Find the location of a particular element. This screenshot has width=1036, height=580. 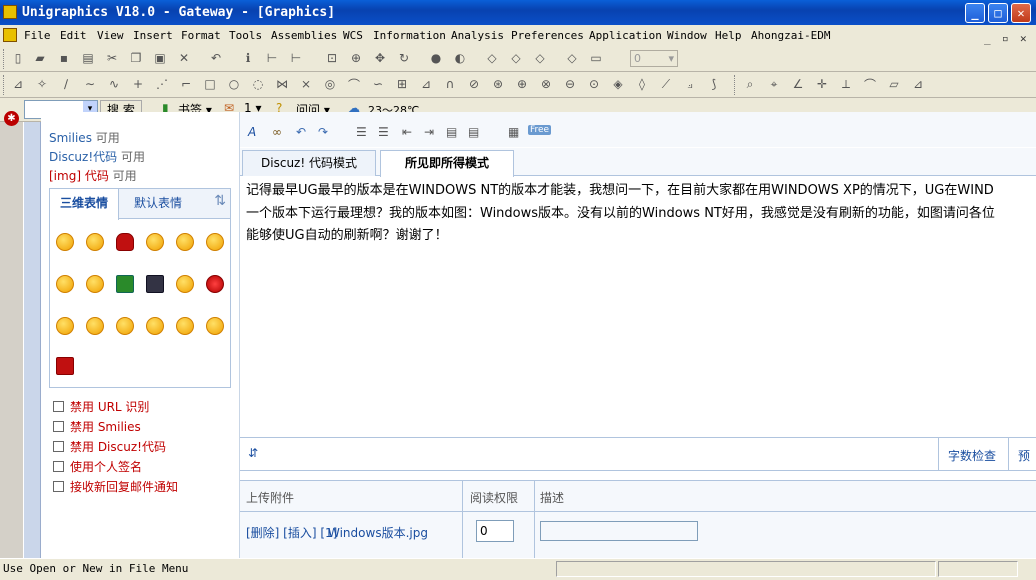

trim-icon: ⋈ is located at coordinates (282, 84).